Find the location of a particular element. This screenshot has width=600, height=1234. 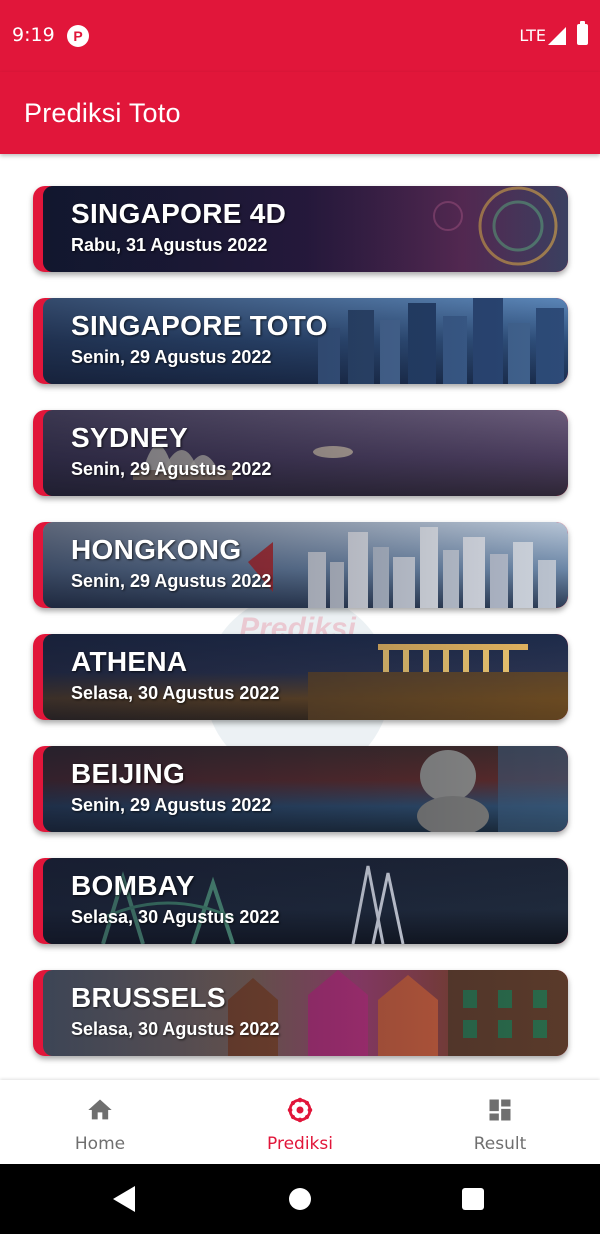

prediksi-icon is located at coordinates (300, 1110).